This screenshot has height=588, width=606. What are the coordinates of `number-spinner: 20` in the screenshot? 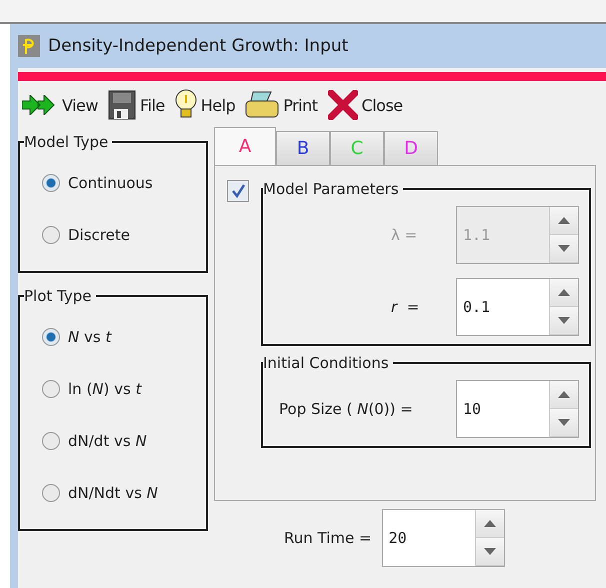 It's located at (443, 538).